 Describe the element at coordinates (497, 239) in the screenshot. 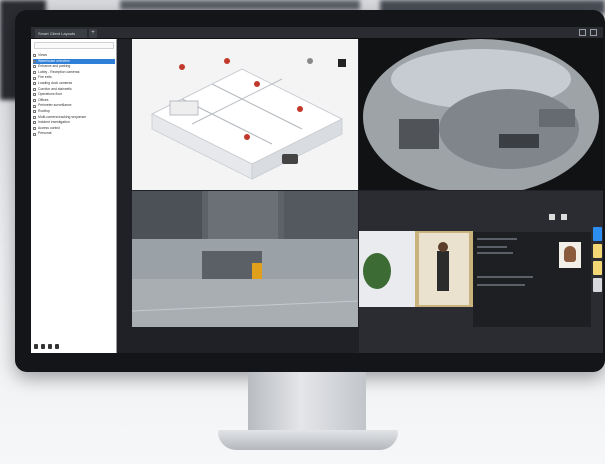

I see `panel-header-line` at that location.